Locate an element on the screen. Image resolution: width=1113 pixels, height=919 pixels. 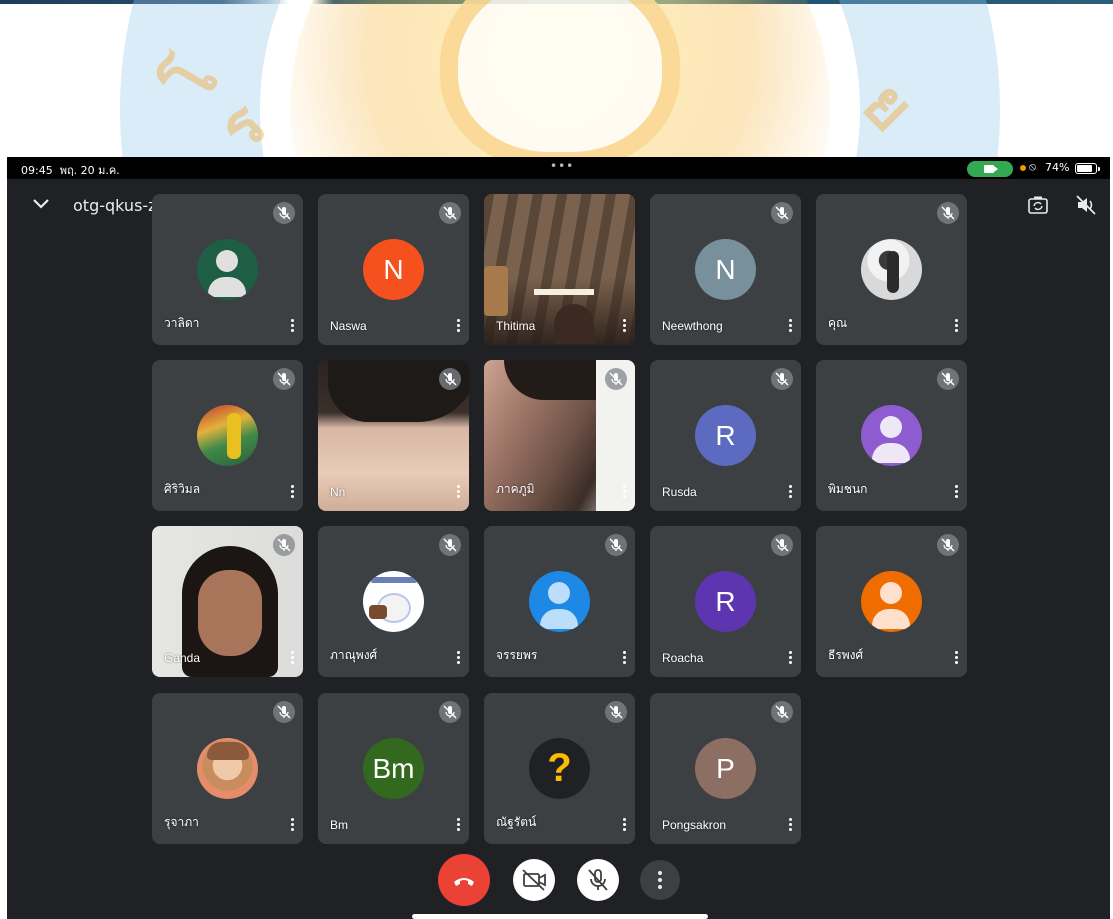
status-date: พฤ. 20 ม.ค. is located at coordinates (89, 170).